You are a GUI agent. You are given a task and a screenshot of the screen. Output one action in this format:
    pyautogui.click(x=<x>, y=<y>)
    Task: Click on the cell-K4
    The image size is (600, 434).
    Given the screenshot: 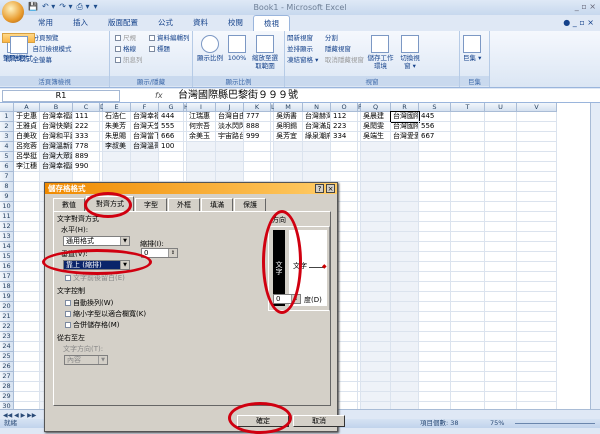 What is the action you would take?
    pyautogui.click(x=257, y=147)
    